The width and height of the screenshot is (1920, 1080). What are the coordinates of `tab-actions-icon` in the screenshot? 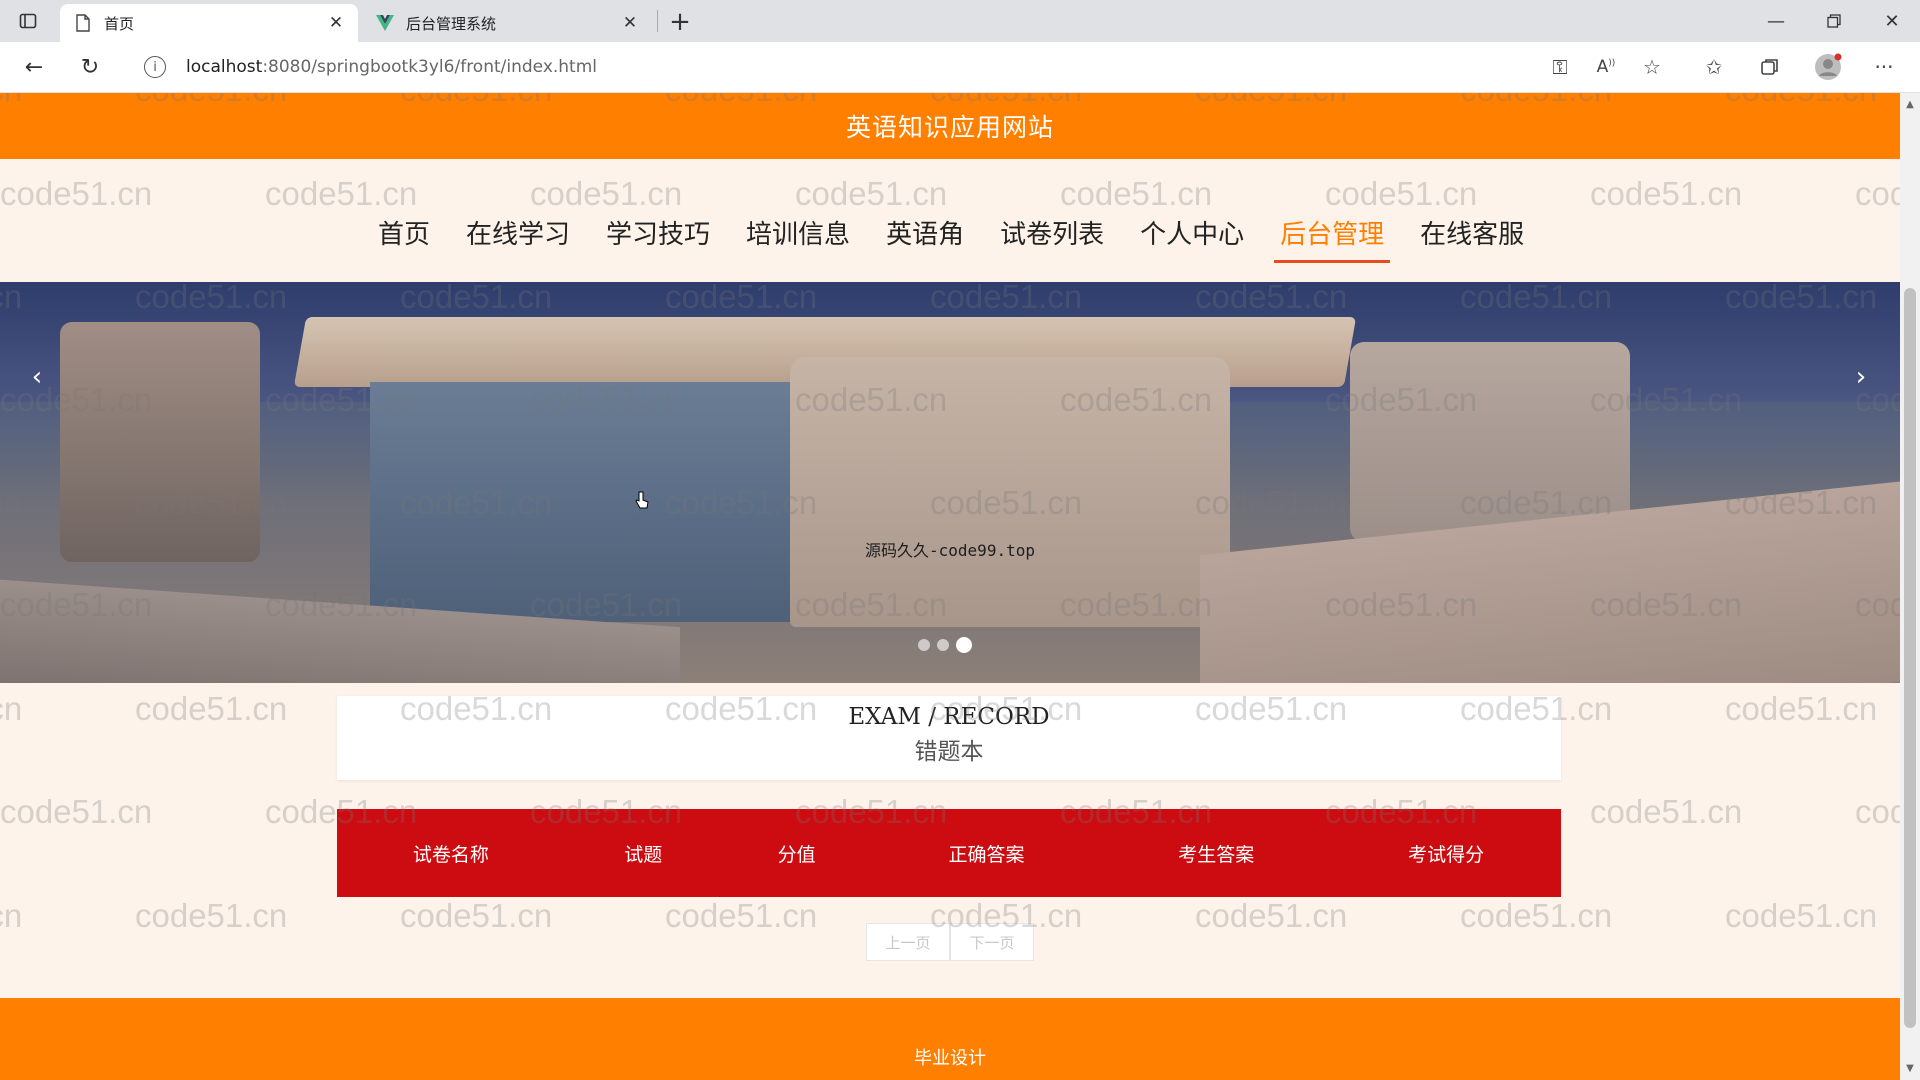 It's located at (28, 21).